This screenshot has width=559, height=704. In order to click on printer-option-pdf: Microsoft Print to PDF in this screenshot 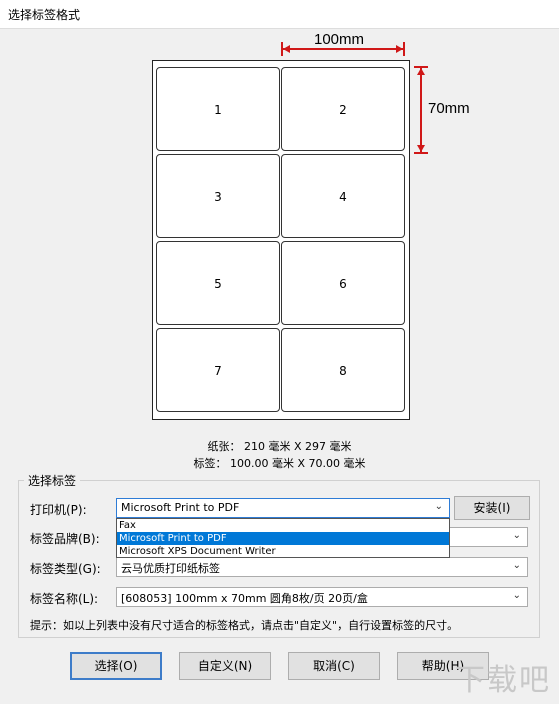, I will do `click(283, 538)`.